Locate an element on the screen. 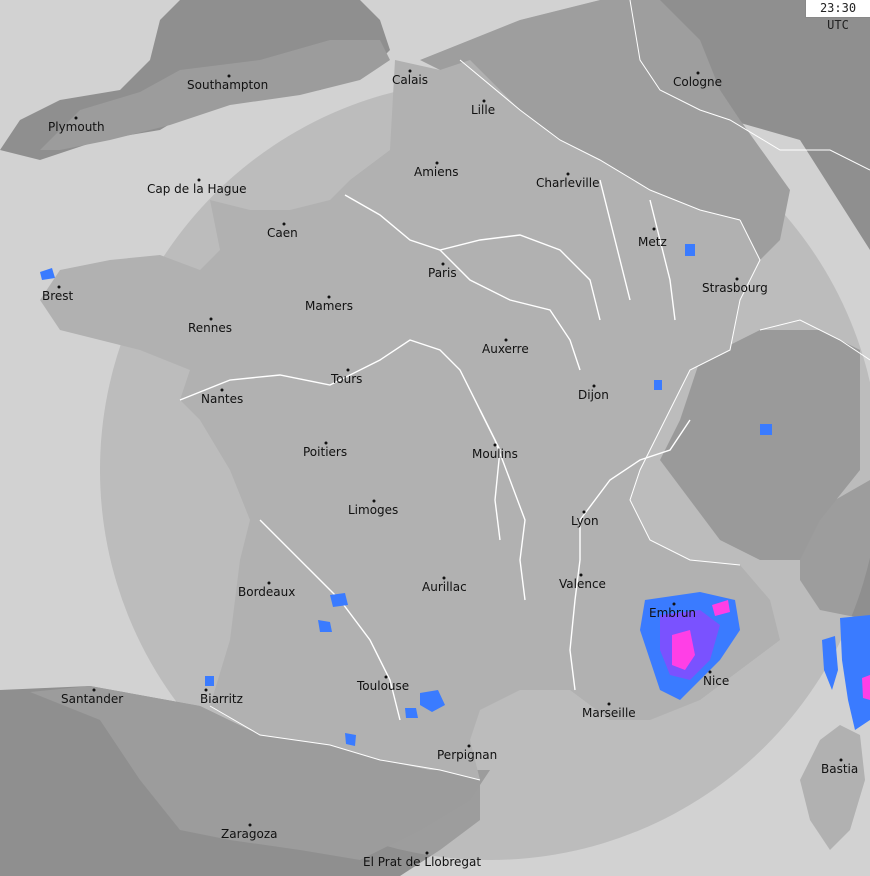 The width and height of the screenshot is (870, 876). city-label: Auxerre is located at coordinates (505, 349).